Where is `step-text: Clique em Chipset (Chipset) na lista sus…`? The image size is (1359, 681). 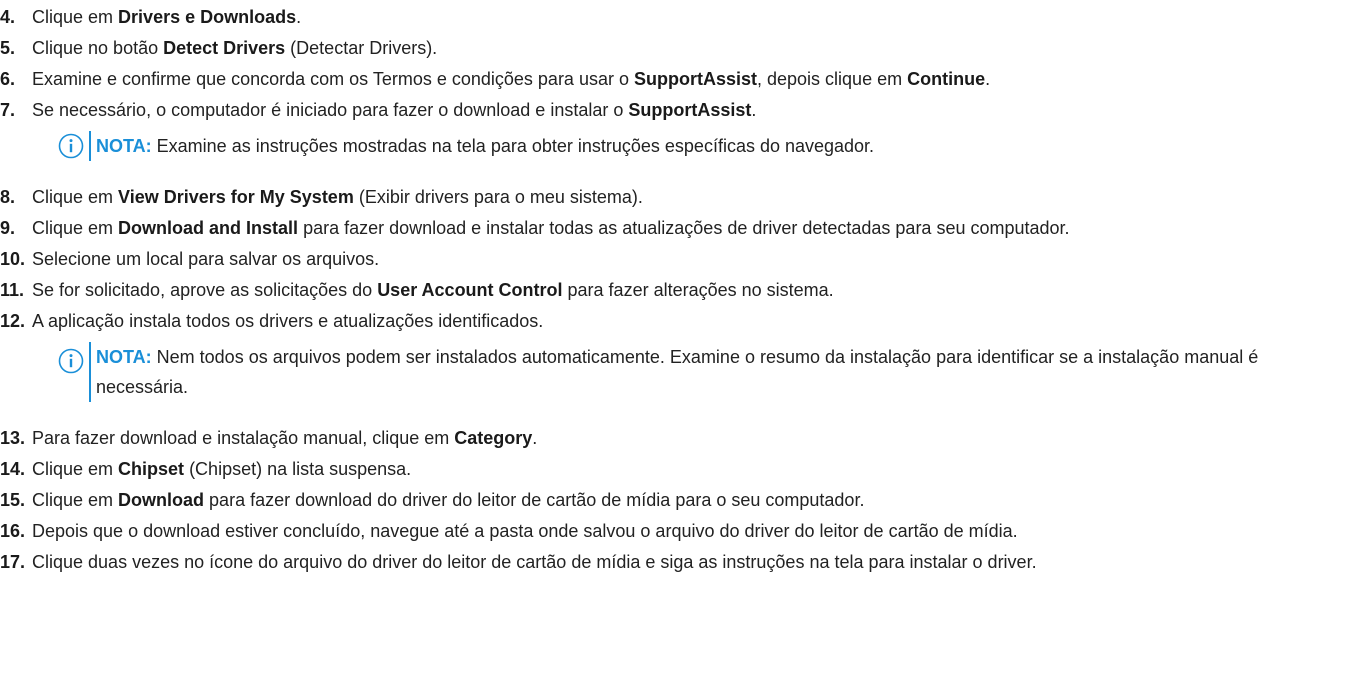 step-text: Clique em Chipset (Chipset) na lista sus… is located at coordinates (222, 469).